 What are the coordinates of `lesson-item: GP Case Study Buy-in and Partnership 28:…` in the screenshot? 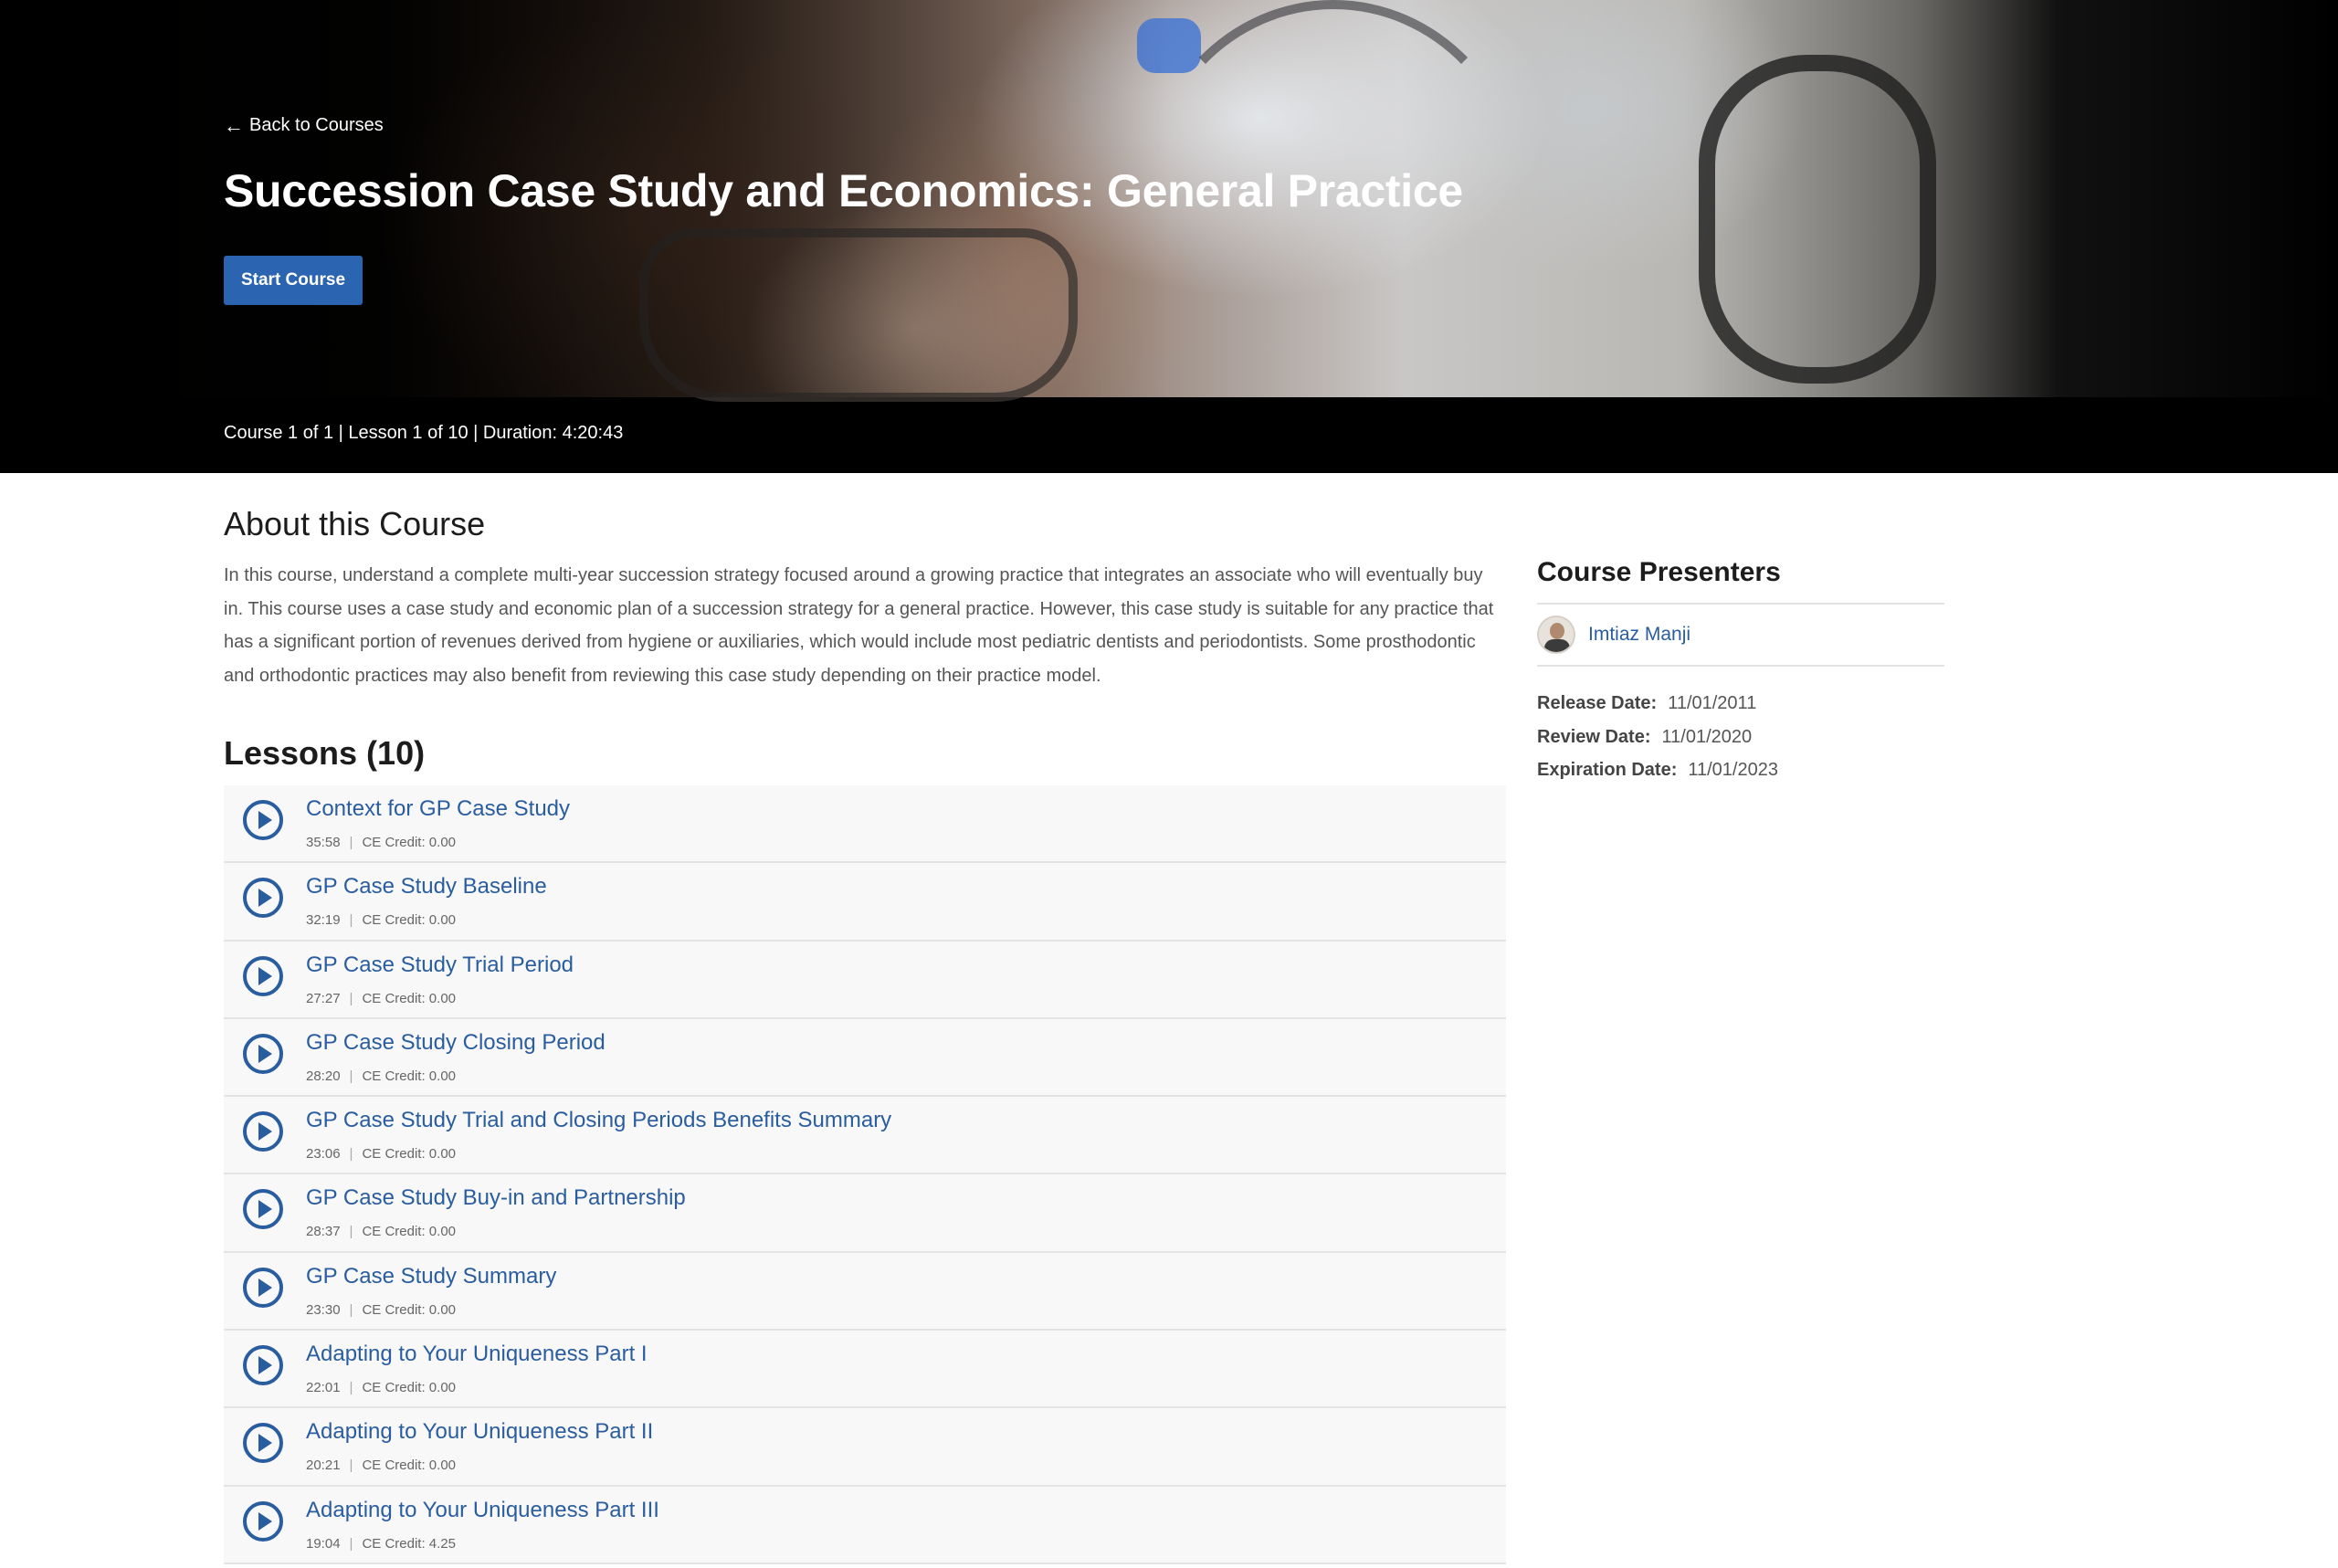 It's located at (865, 1213).